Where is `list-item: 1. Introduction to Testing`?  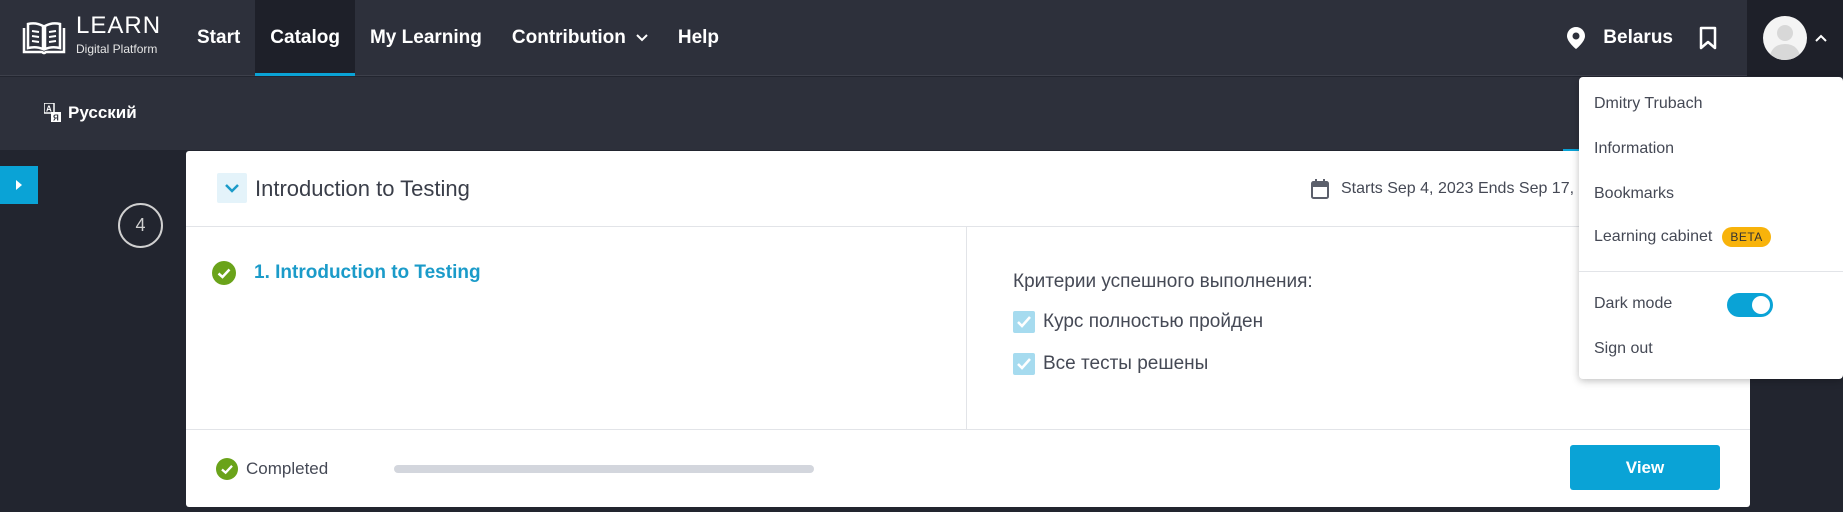
list-item: 1. Introduction to Testing is located at coordinates (346, 273).